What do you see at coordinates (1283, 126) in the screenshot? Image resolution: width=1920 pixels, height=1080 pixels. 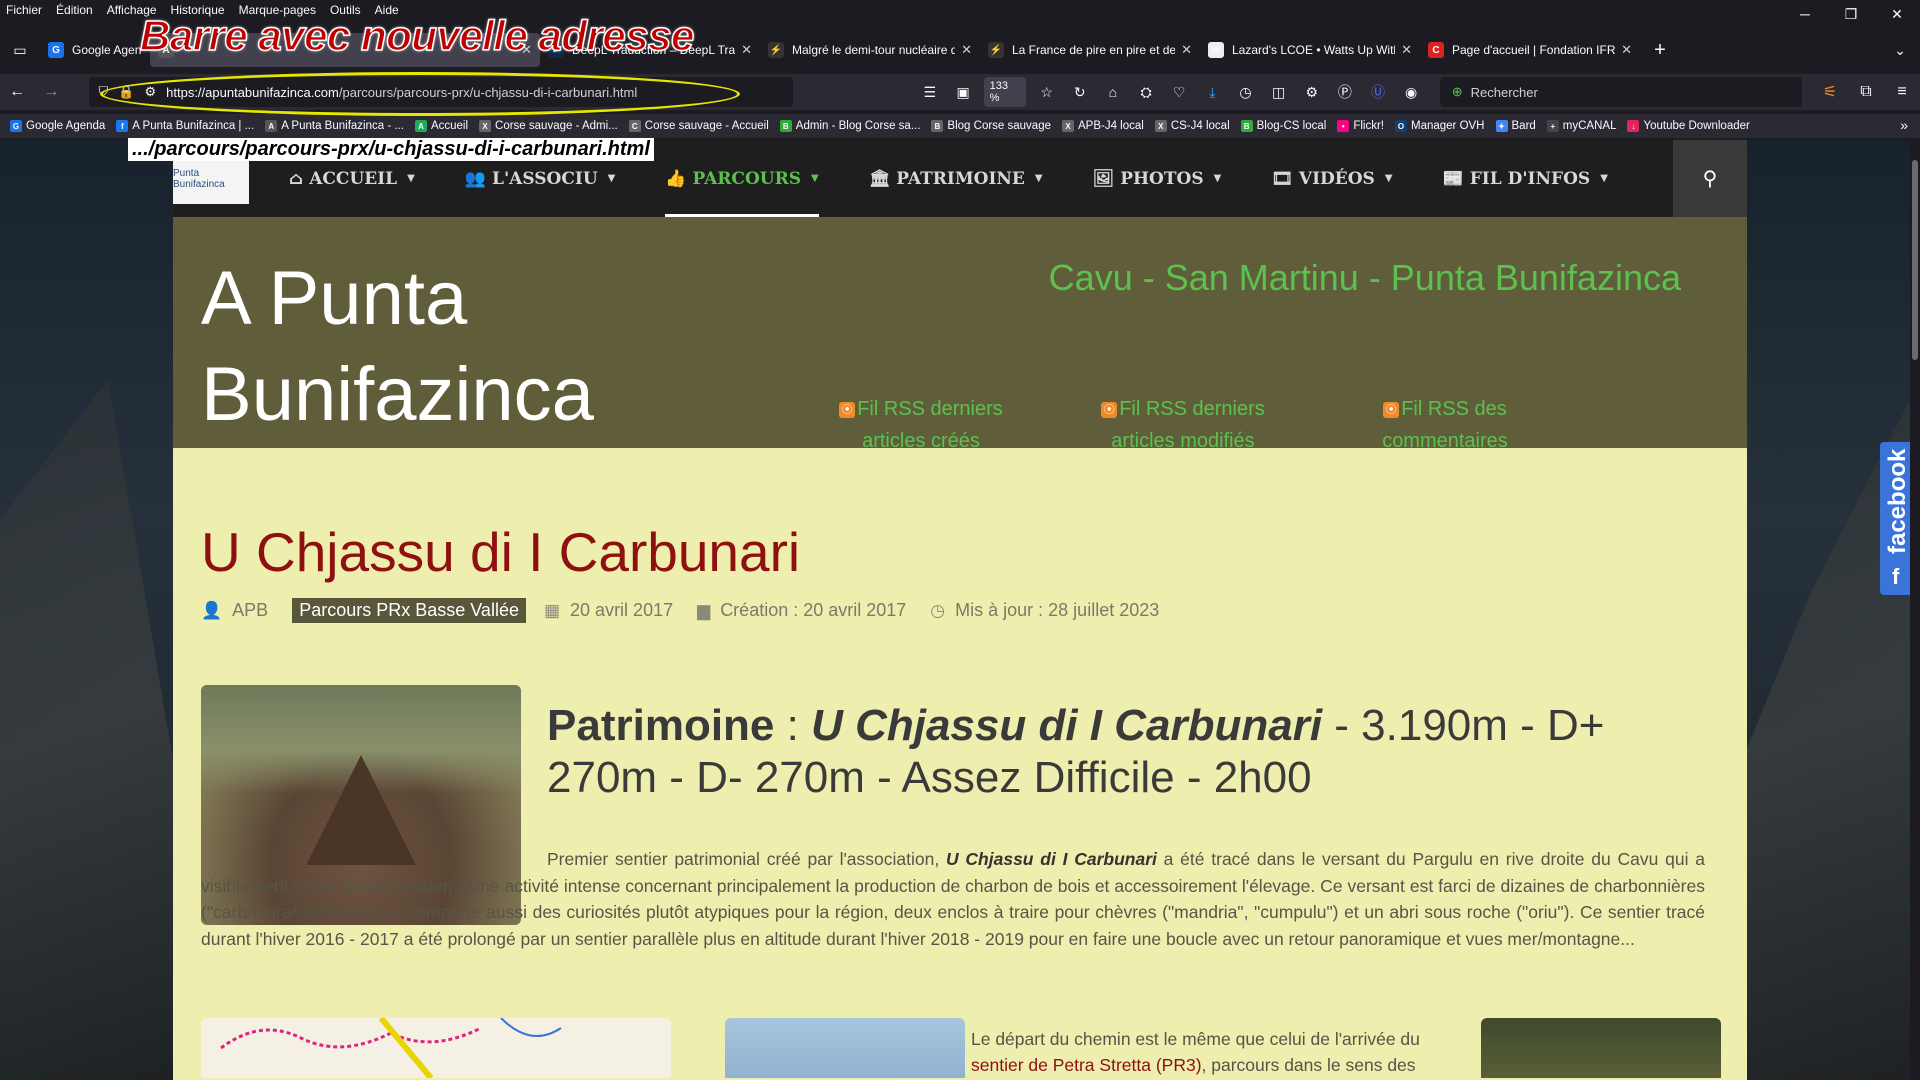 I see `bookmark-item: B Blog-CS local` at bounding box center [1283, 126].